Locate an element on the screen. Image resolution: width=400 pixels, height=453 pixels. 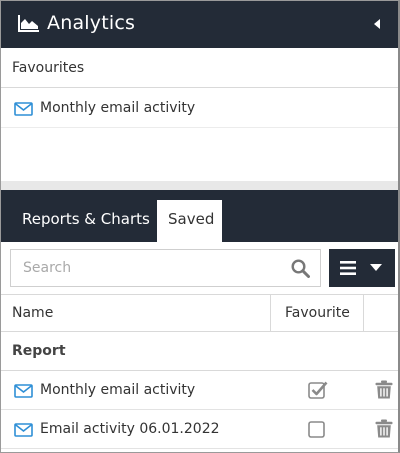
column-header-name: Name is located at coordinates (136, 313).